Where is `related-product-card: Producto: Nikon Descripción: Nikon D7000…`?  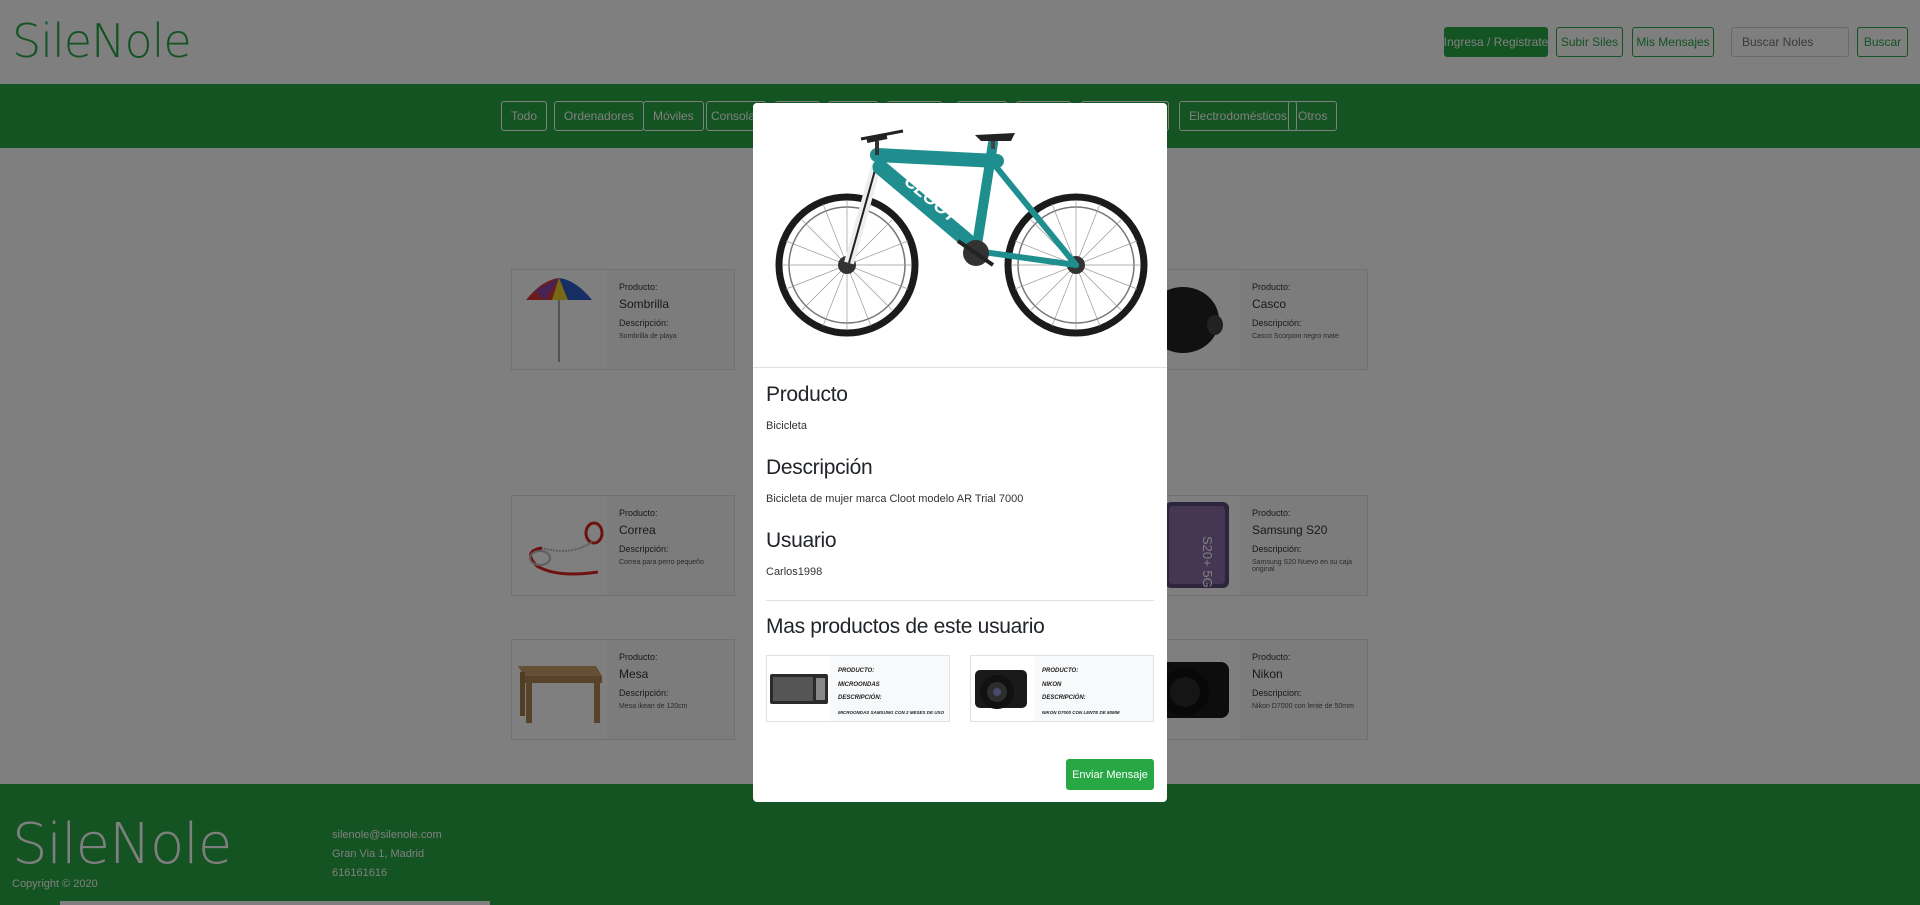
related-product-card: Producto: Nikon Descripción: Nikon D7000… is located at coordinates (1062, 688).